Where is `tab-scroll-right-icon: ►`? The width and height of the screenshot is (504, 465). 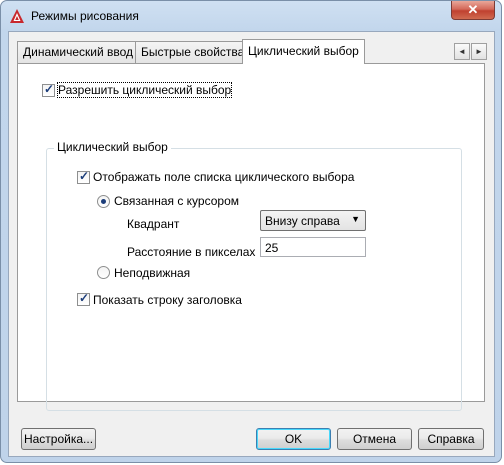
tab-scroll-right-icon: ► is located at coordinates (479, 51).